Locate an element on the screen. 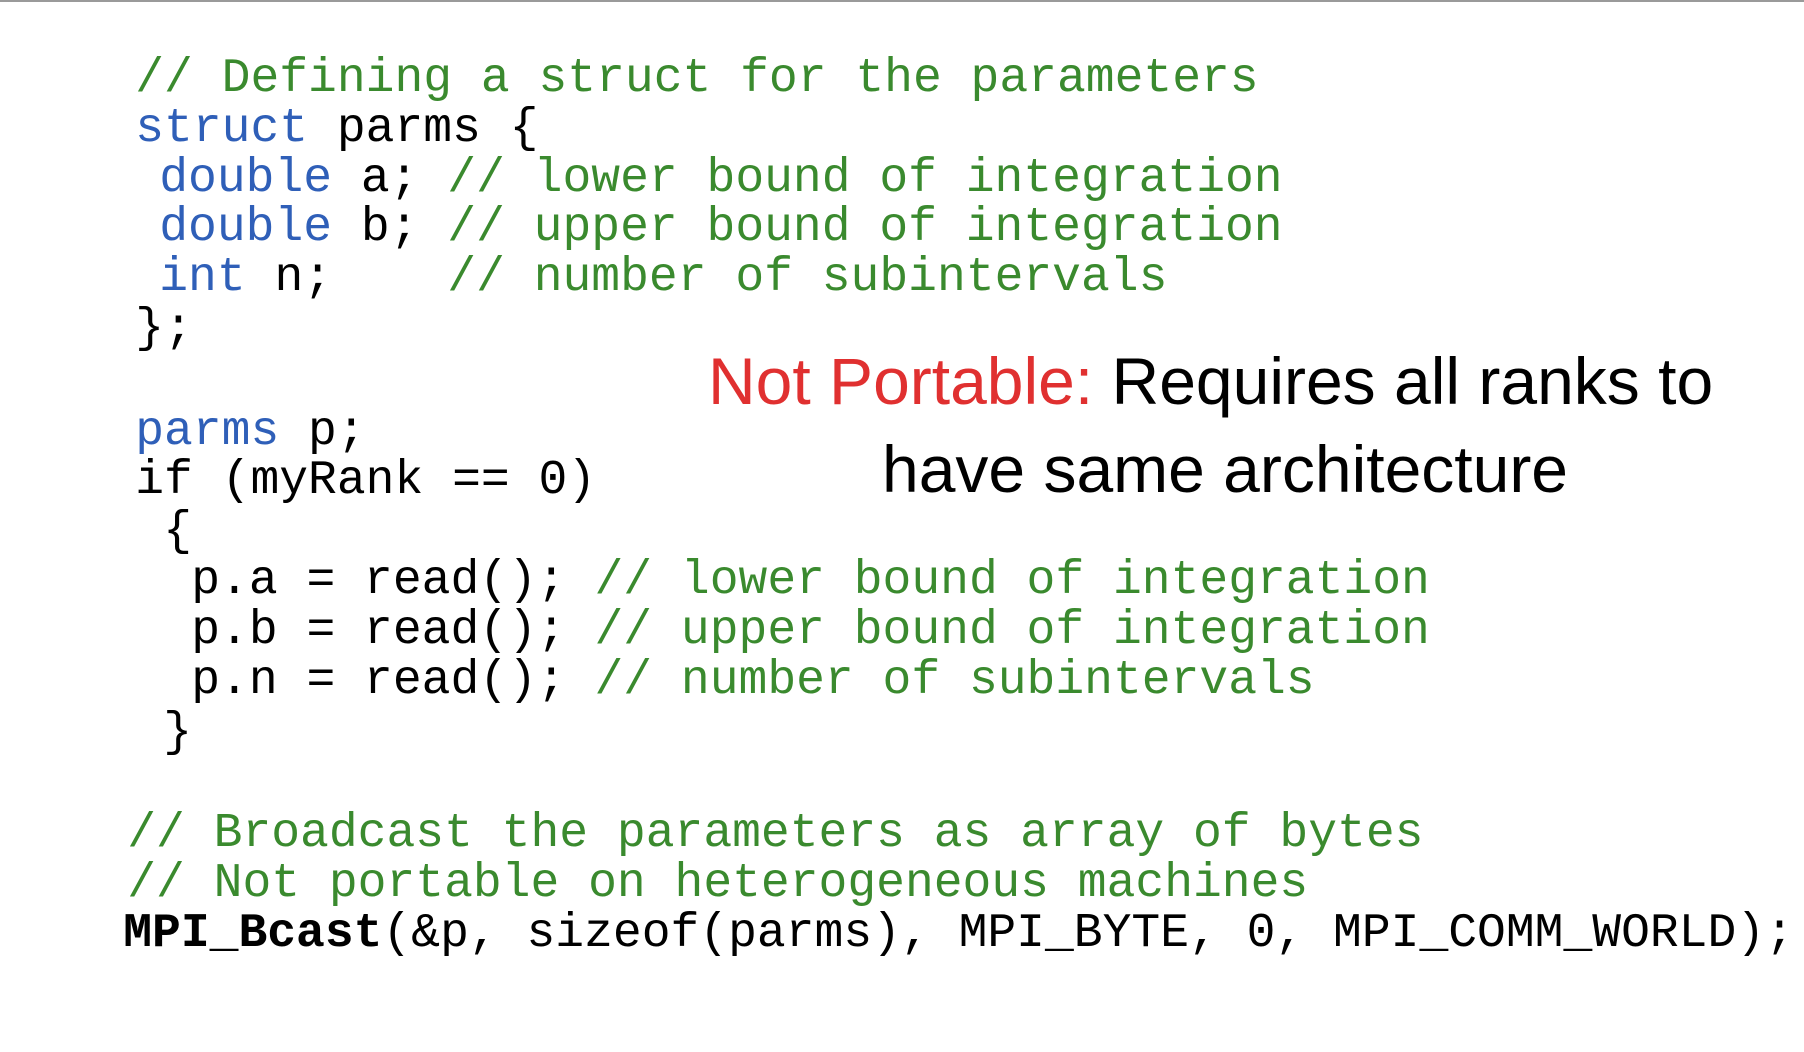 This screenshot has height=1052, width=1804. code-function: MPI_Bcast is located at coordinates (253, 934).